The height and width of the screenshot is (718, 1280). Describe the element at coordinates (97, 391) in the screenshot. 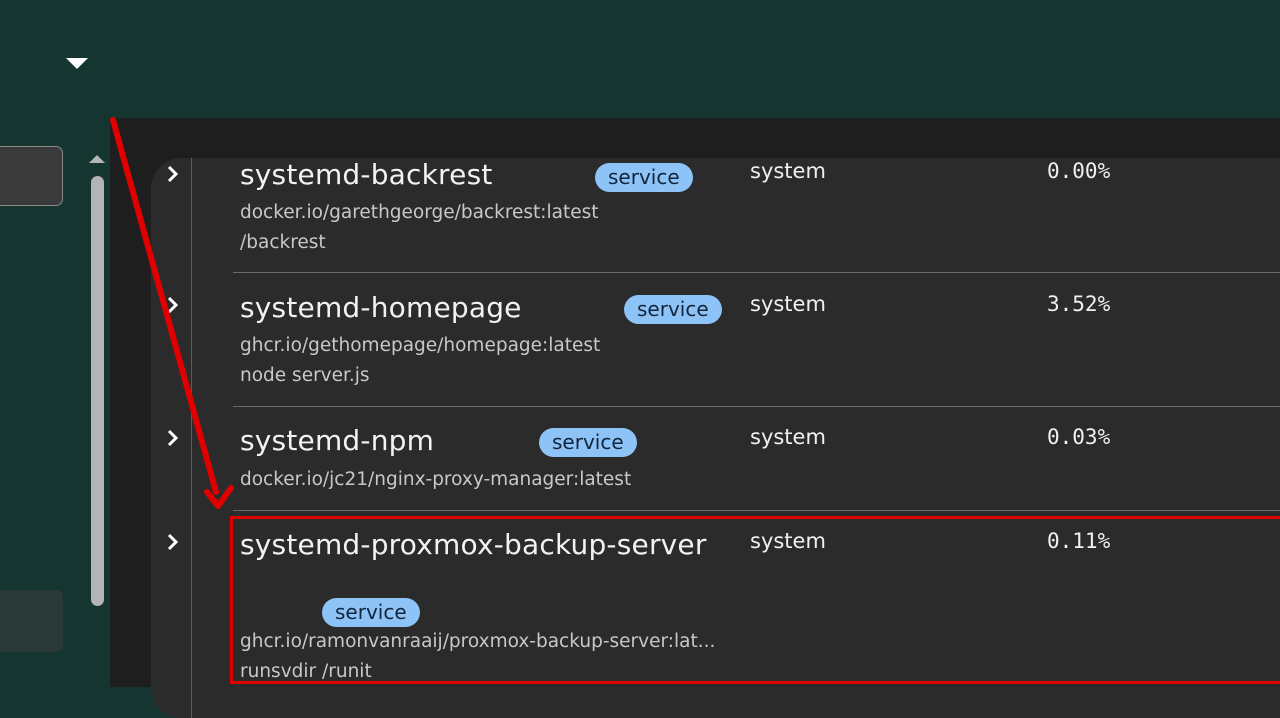

I see `scrollbar-thumb` at that location.